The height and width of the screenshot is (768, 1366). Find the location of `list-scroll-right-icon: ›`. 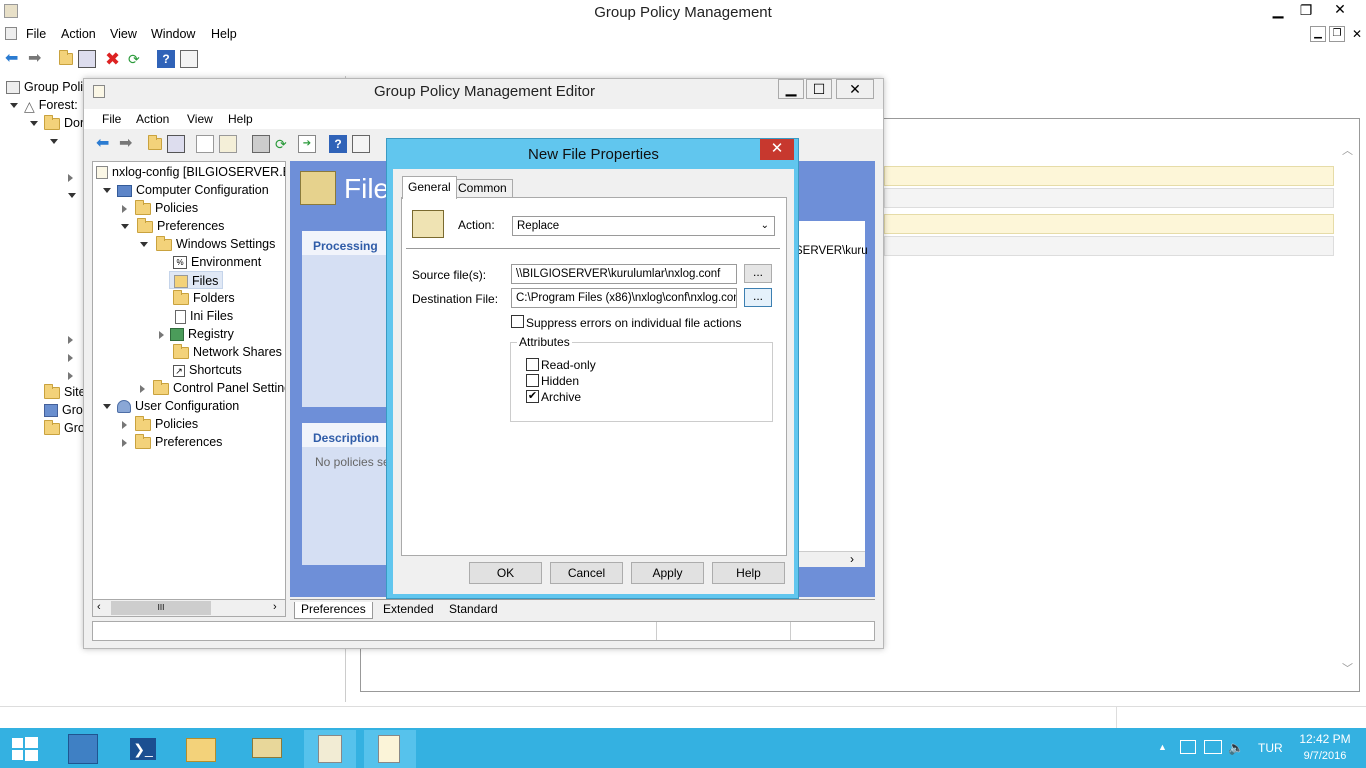

list-scroll-right-icon: › is located at coordinates (852, 559).